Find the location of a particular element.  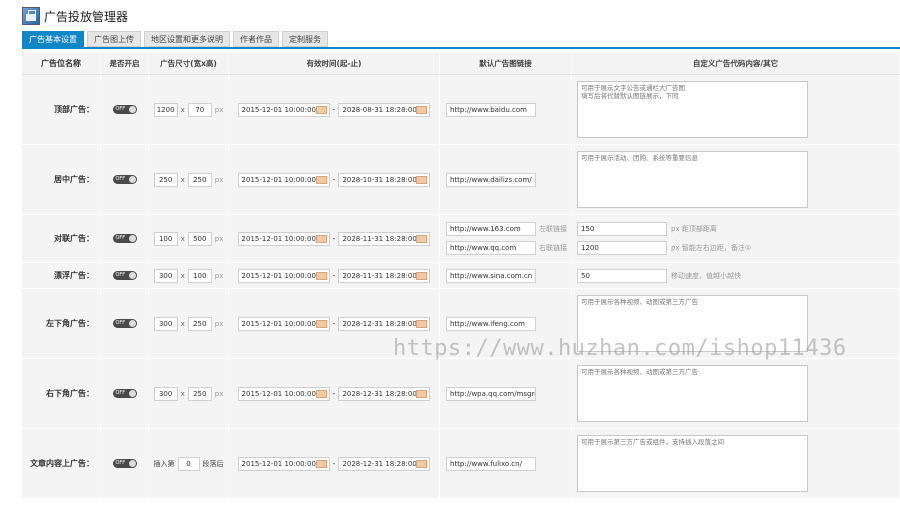

speed-input: 50 is located at coordinates (622, 275).